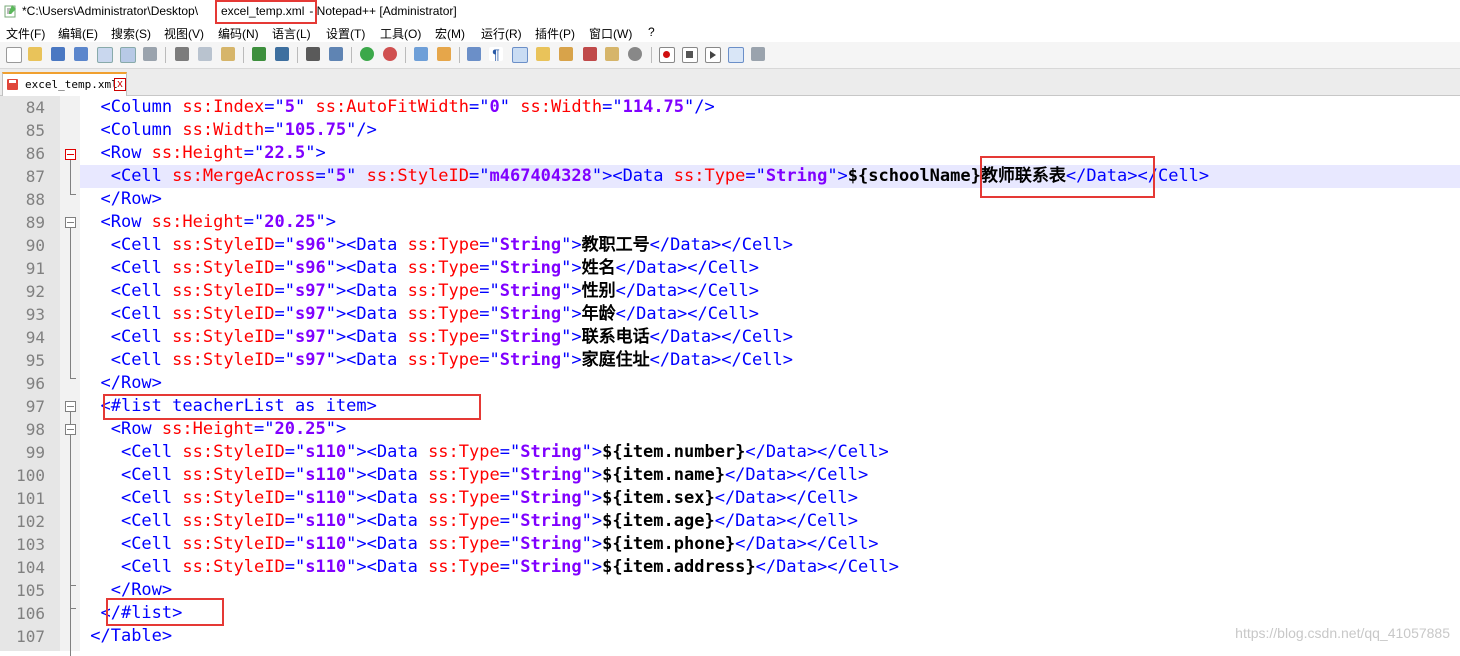  What do you see at coordinates (128, 55) in the screenshot?
I see `close-all-icon` at bounding box center [128, 55].